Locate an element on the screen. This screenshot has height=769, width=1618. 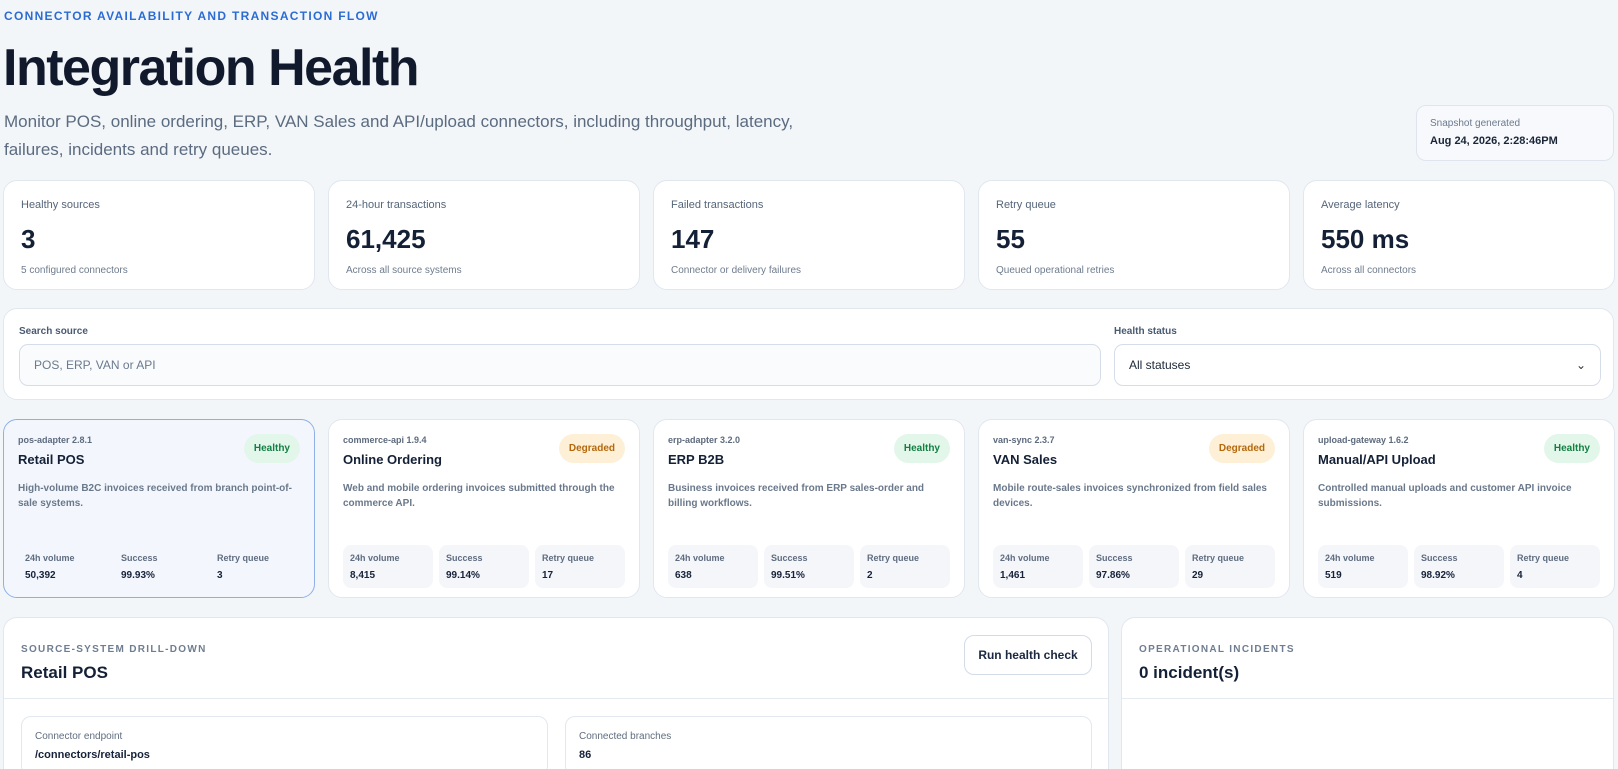
kpi-value: 147 is located at coordinates (693, 239).